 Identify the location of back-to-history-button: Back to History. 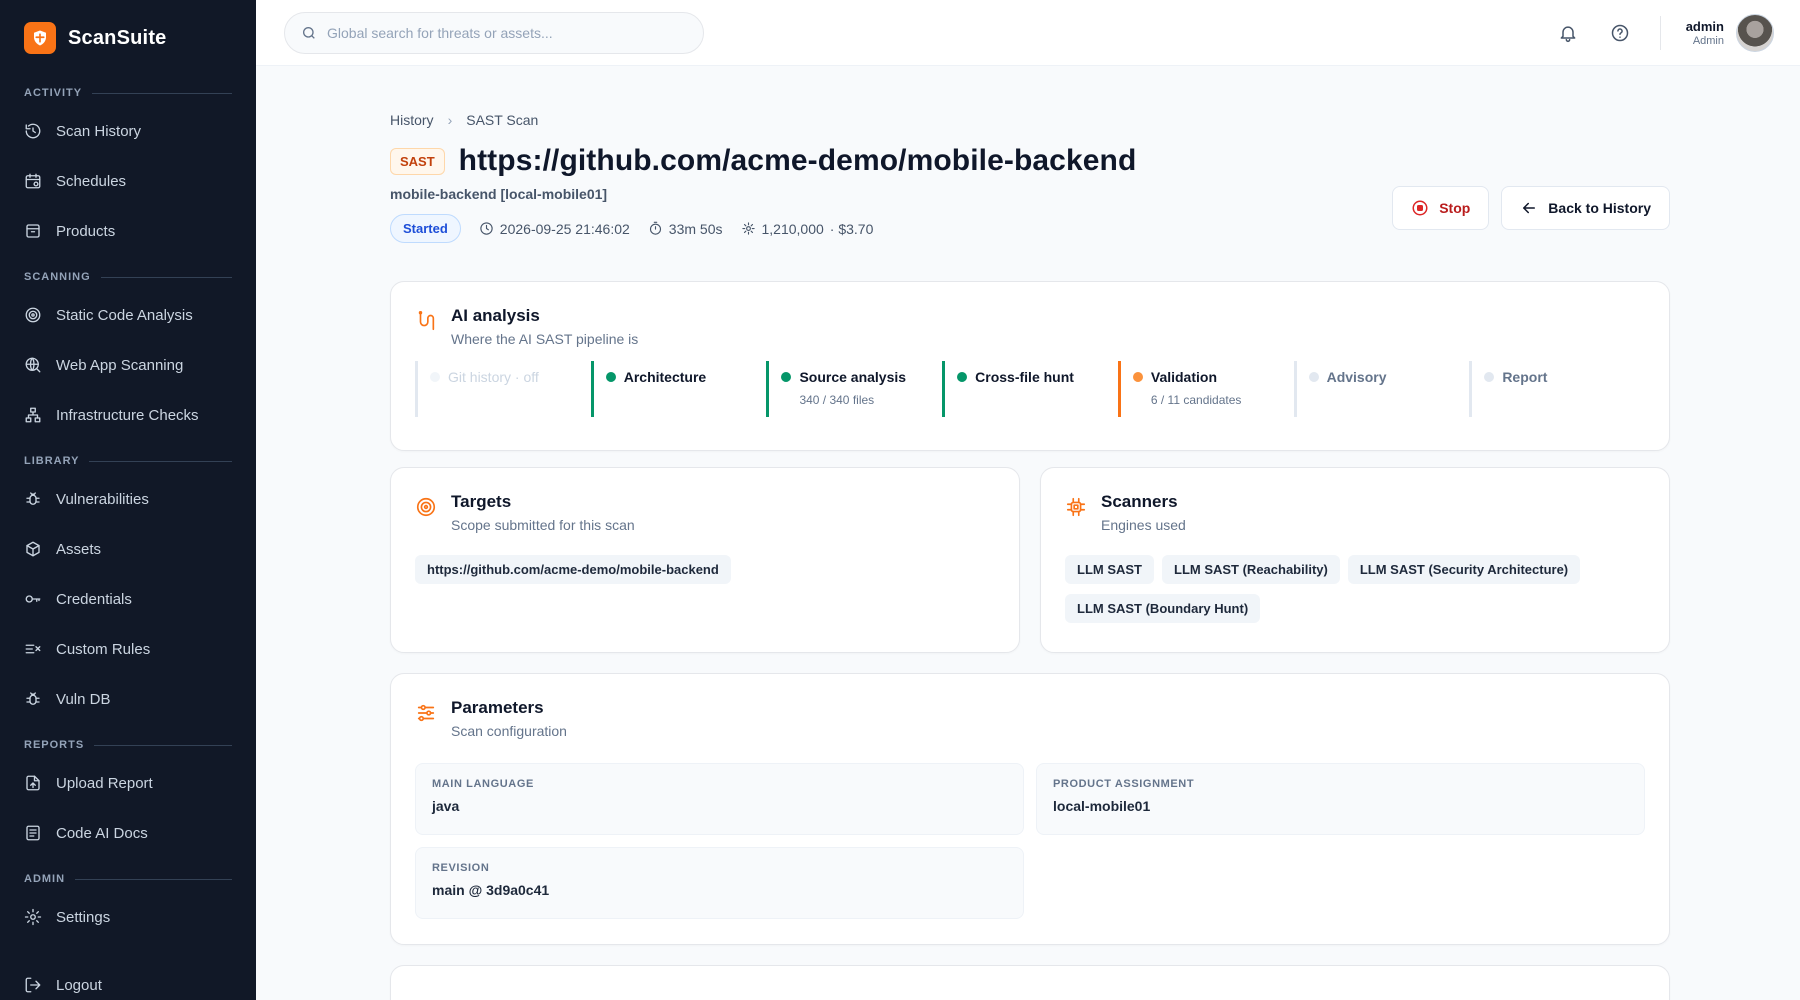
(1585, 208).